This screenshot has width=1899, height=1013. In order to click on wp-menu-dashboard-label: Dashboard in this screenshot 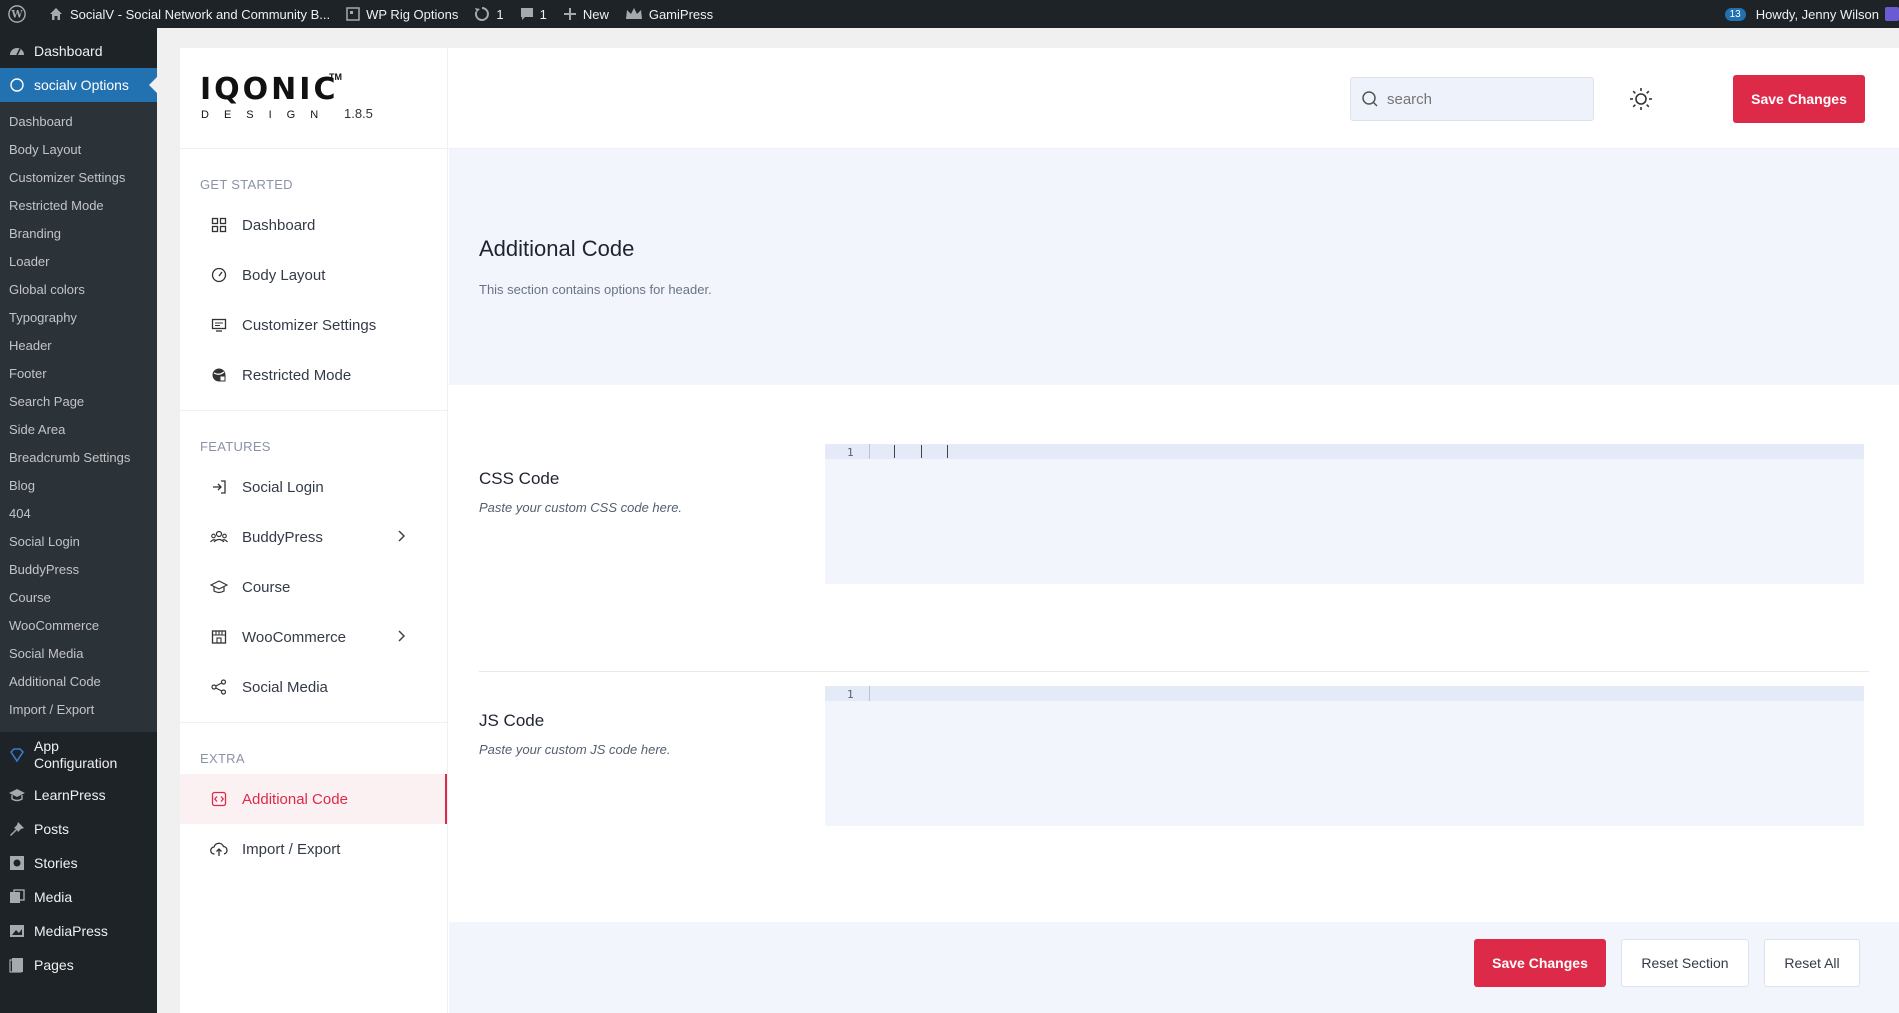, I will do `click(68, 51)`.